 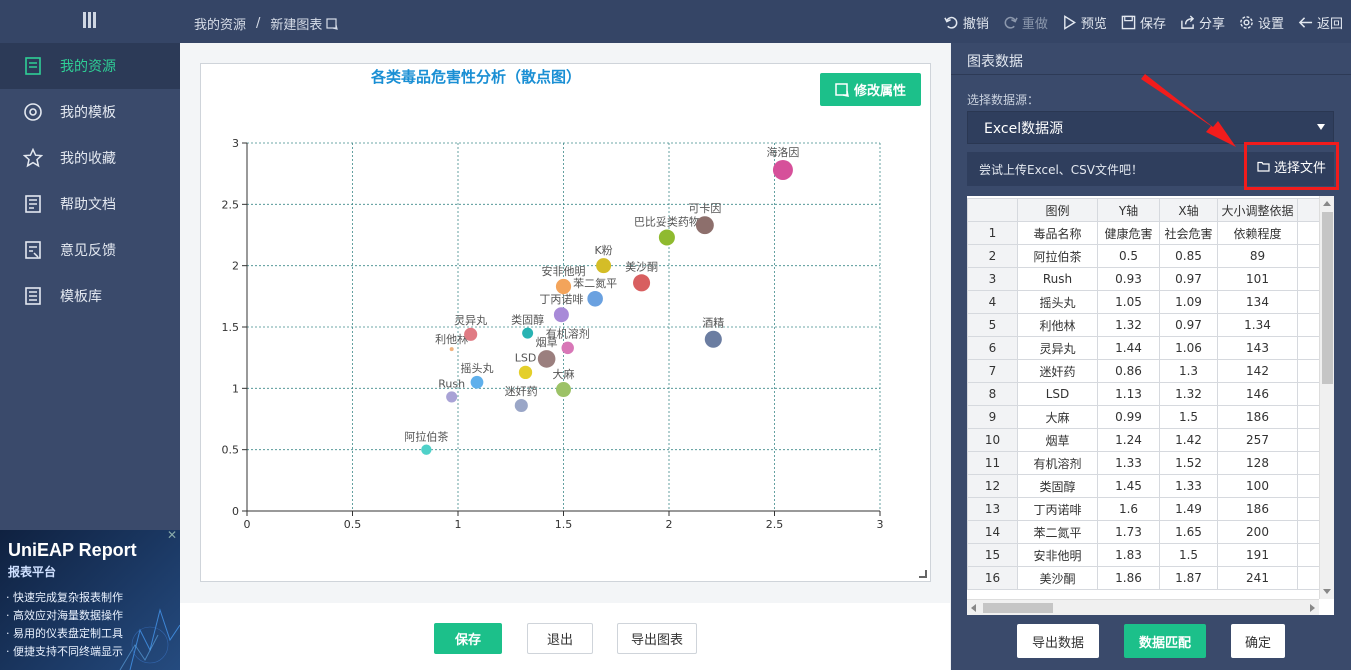 I want to click on table-cell: 安非他明, so click(x=1057, y=555).